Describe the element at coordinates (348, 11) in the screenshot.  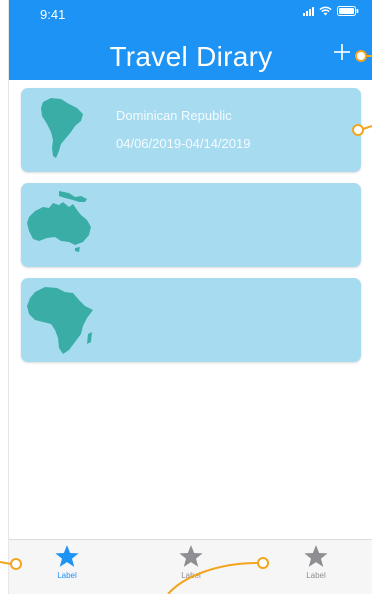
I see `battery-icon` at that location.